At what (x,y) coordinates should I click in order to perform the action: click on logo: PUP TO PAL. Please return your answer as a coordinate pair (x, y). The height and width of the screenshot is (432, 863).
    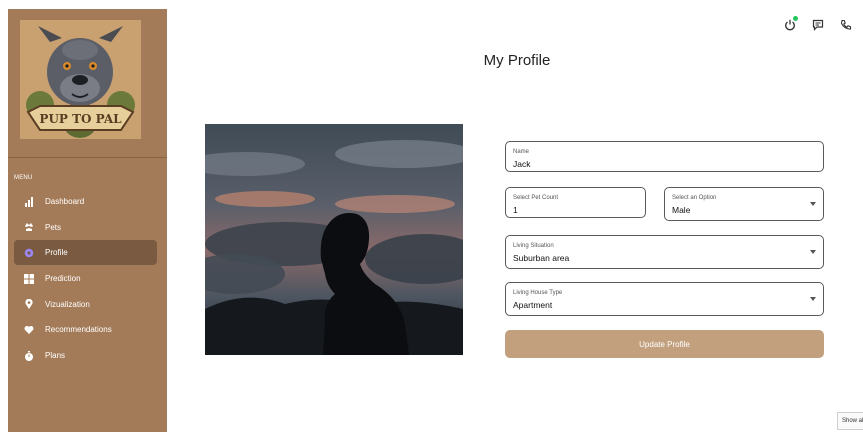
    Looking at the image, I should click on (80, 79).